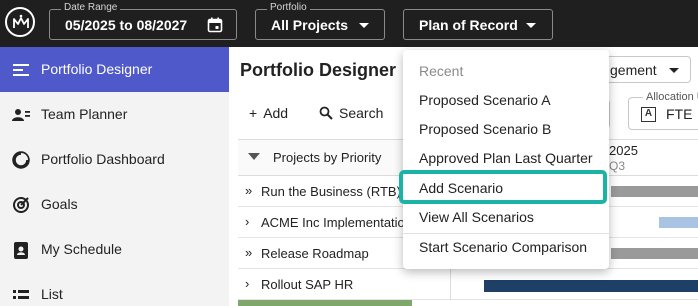 Image resolution: width=698 pixels, height=306 pixels. Describe the element at coordinates (679, 114) in the screenshot. I see `allocation-value: FTE` at that location.